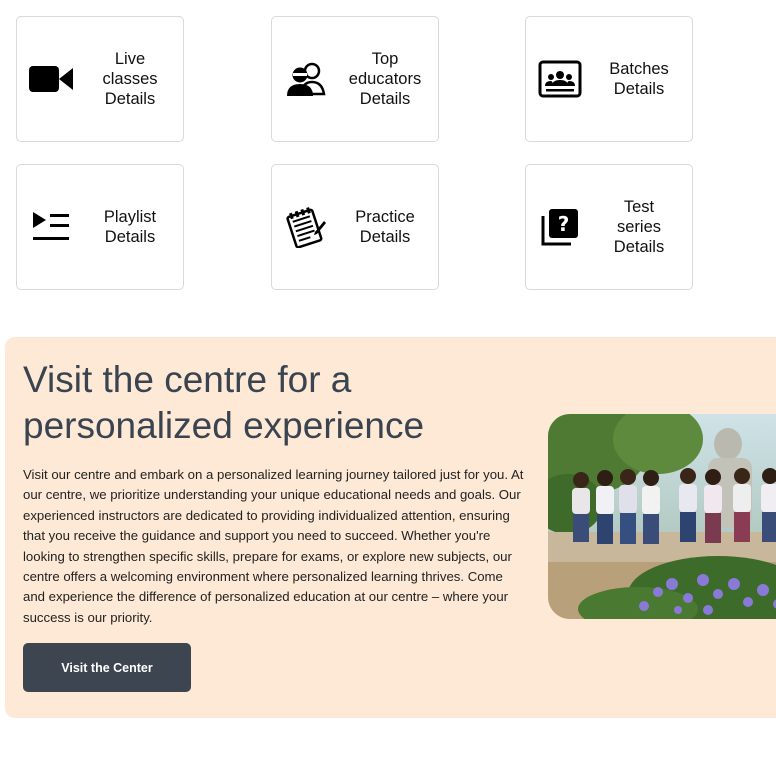 The width and height of the screenshot is (776, 776). What do you see at coordinates (51, 79) in the screenshot?
I see `video-camera-icon` at bounding box center [51, 79].